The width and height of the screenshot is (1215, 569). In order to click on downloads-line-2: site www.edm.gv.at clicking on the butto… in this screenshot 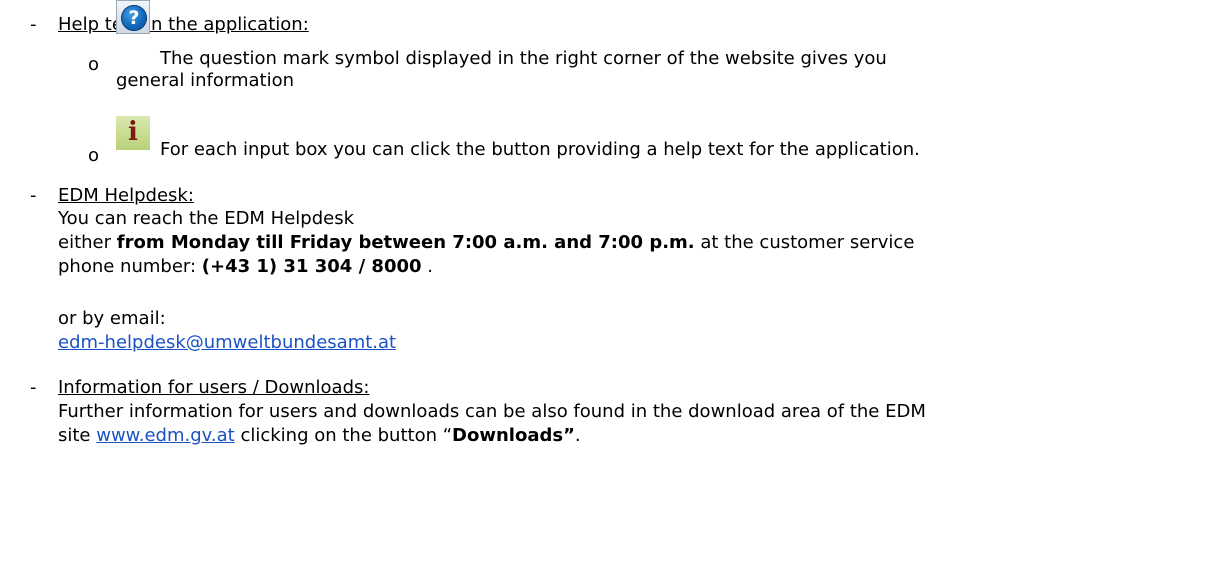, I will do `click(319, 435)`.